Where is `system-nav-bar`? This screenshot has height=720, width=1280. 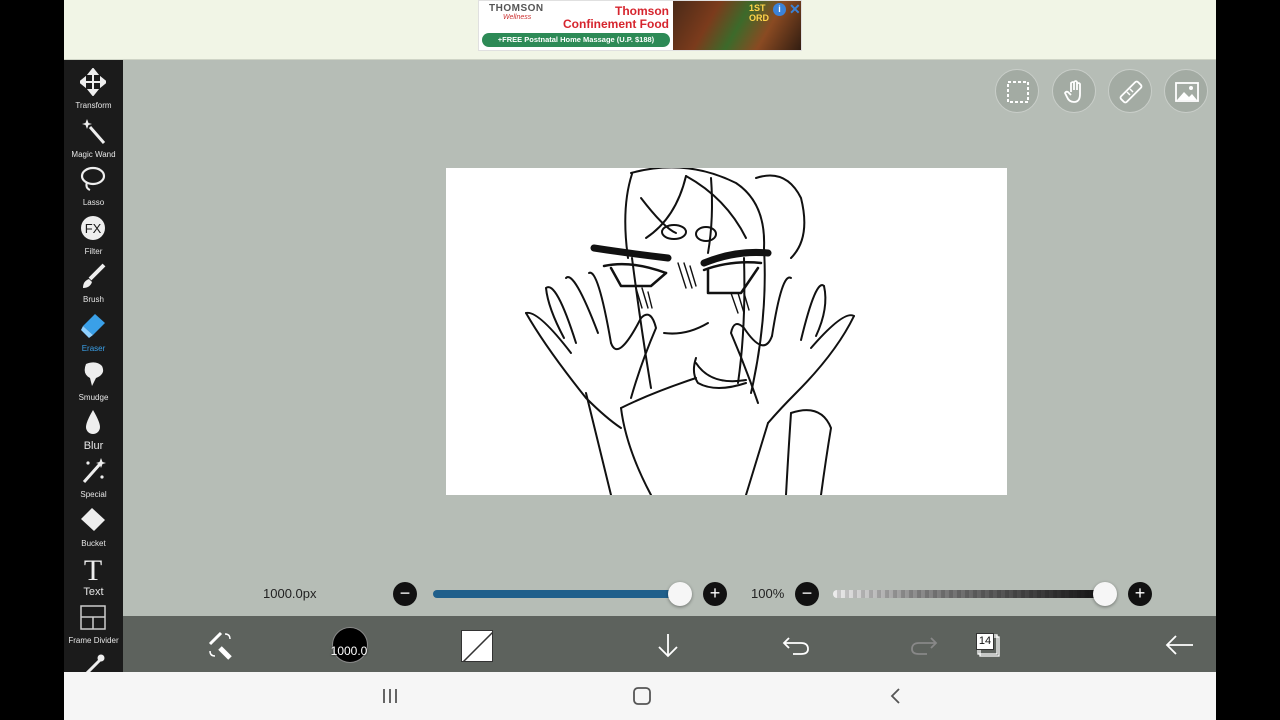 system-nav-bar is located at coordinates (640, 696).